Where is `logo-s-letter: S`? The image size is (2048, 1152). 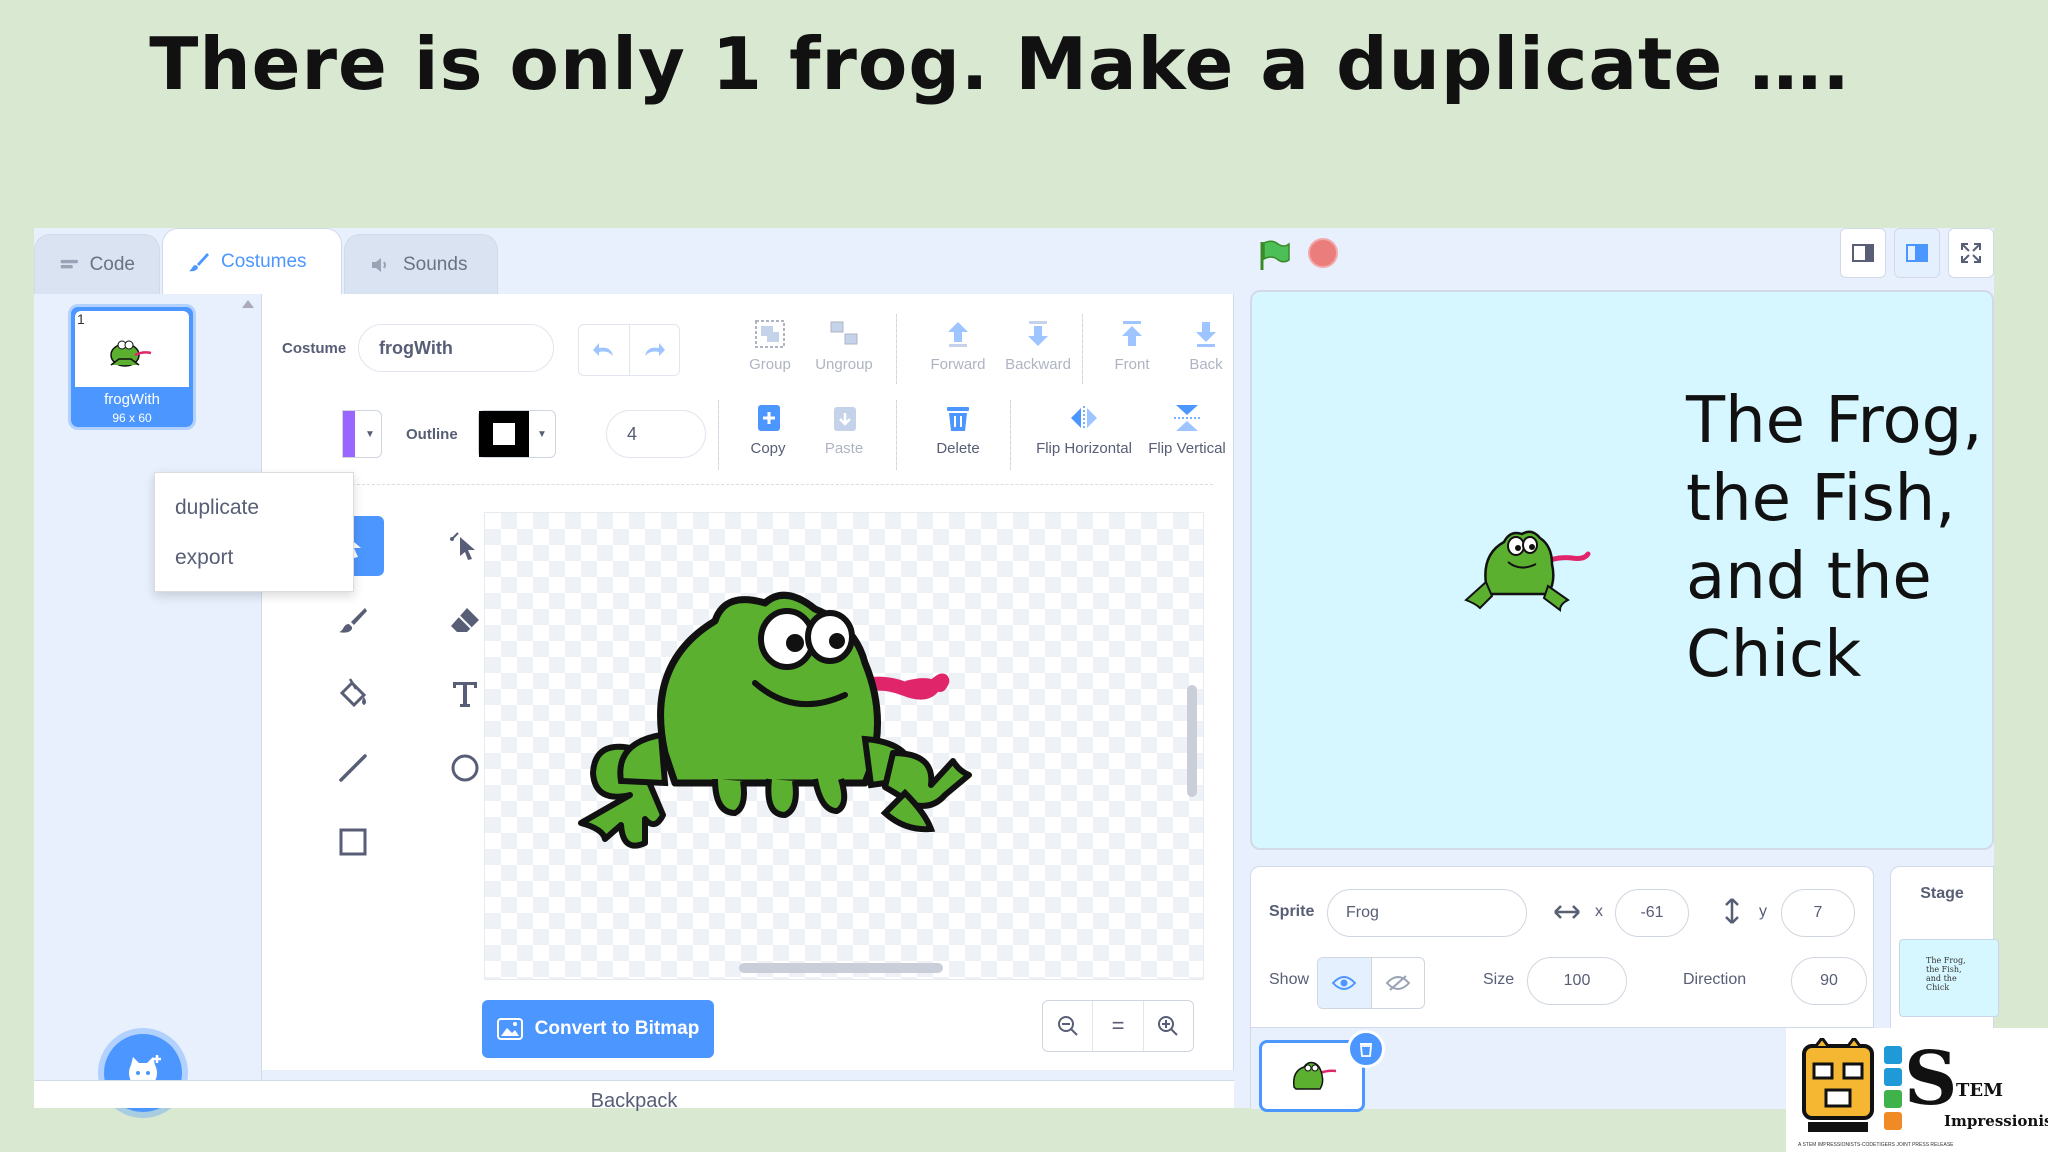 logo-s-letter: S is located at coordinates (1931, 1079).